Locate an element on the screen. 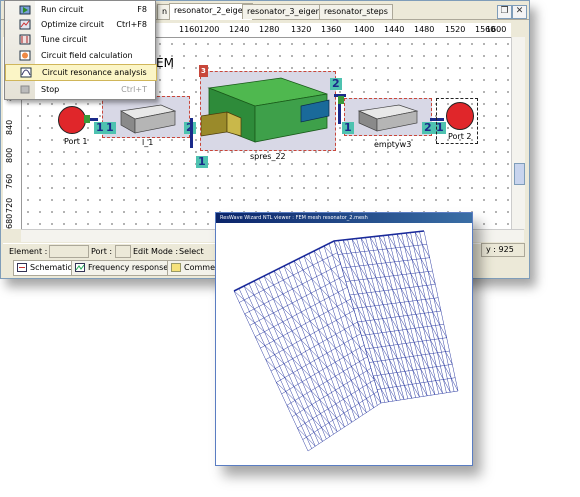 The image size is (580, 497). resonance-icon is located at coordinates (26, 72).